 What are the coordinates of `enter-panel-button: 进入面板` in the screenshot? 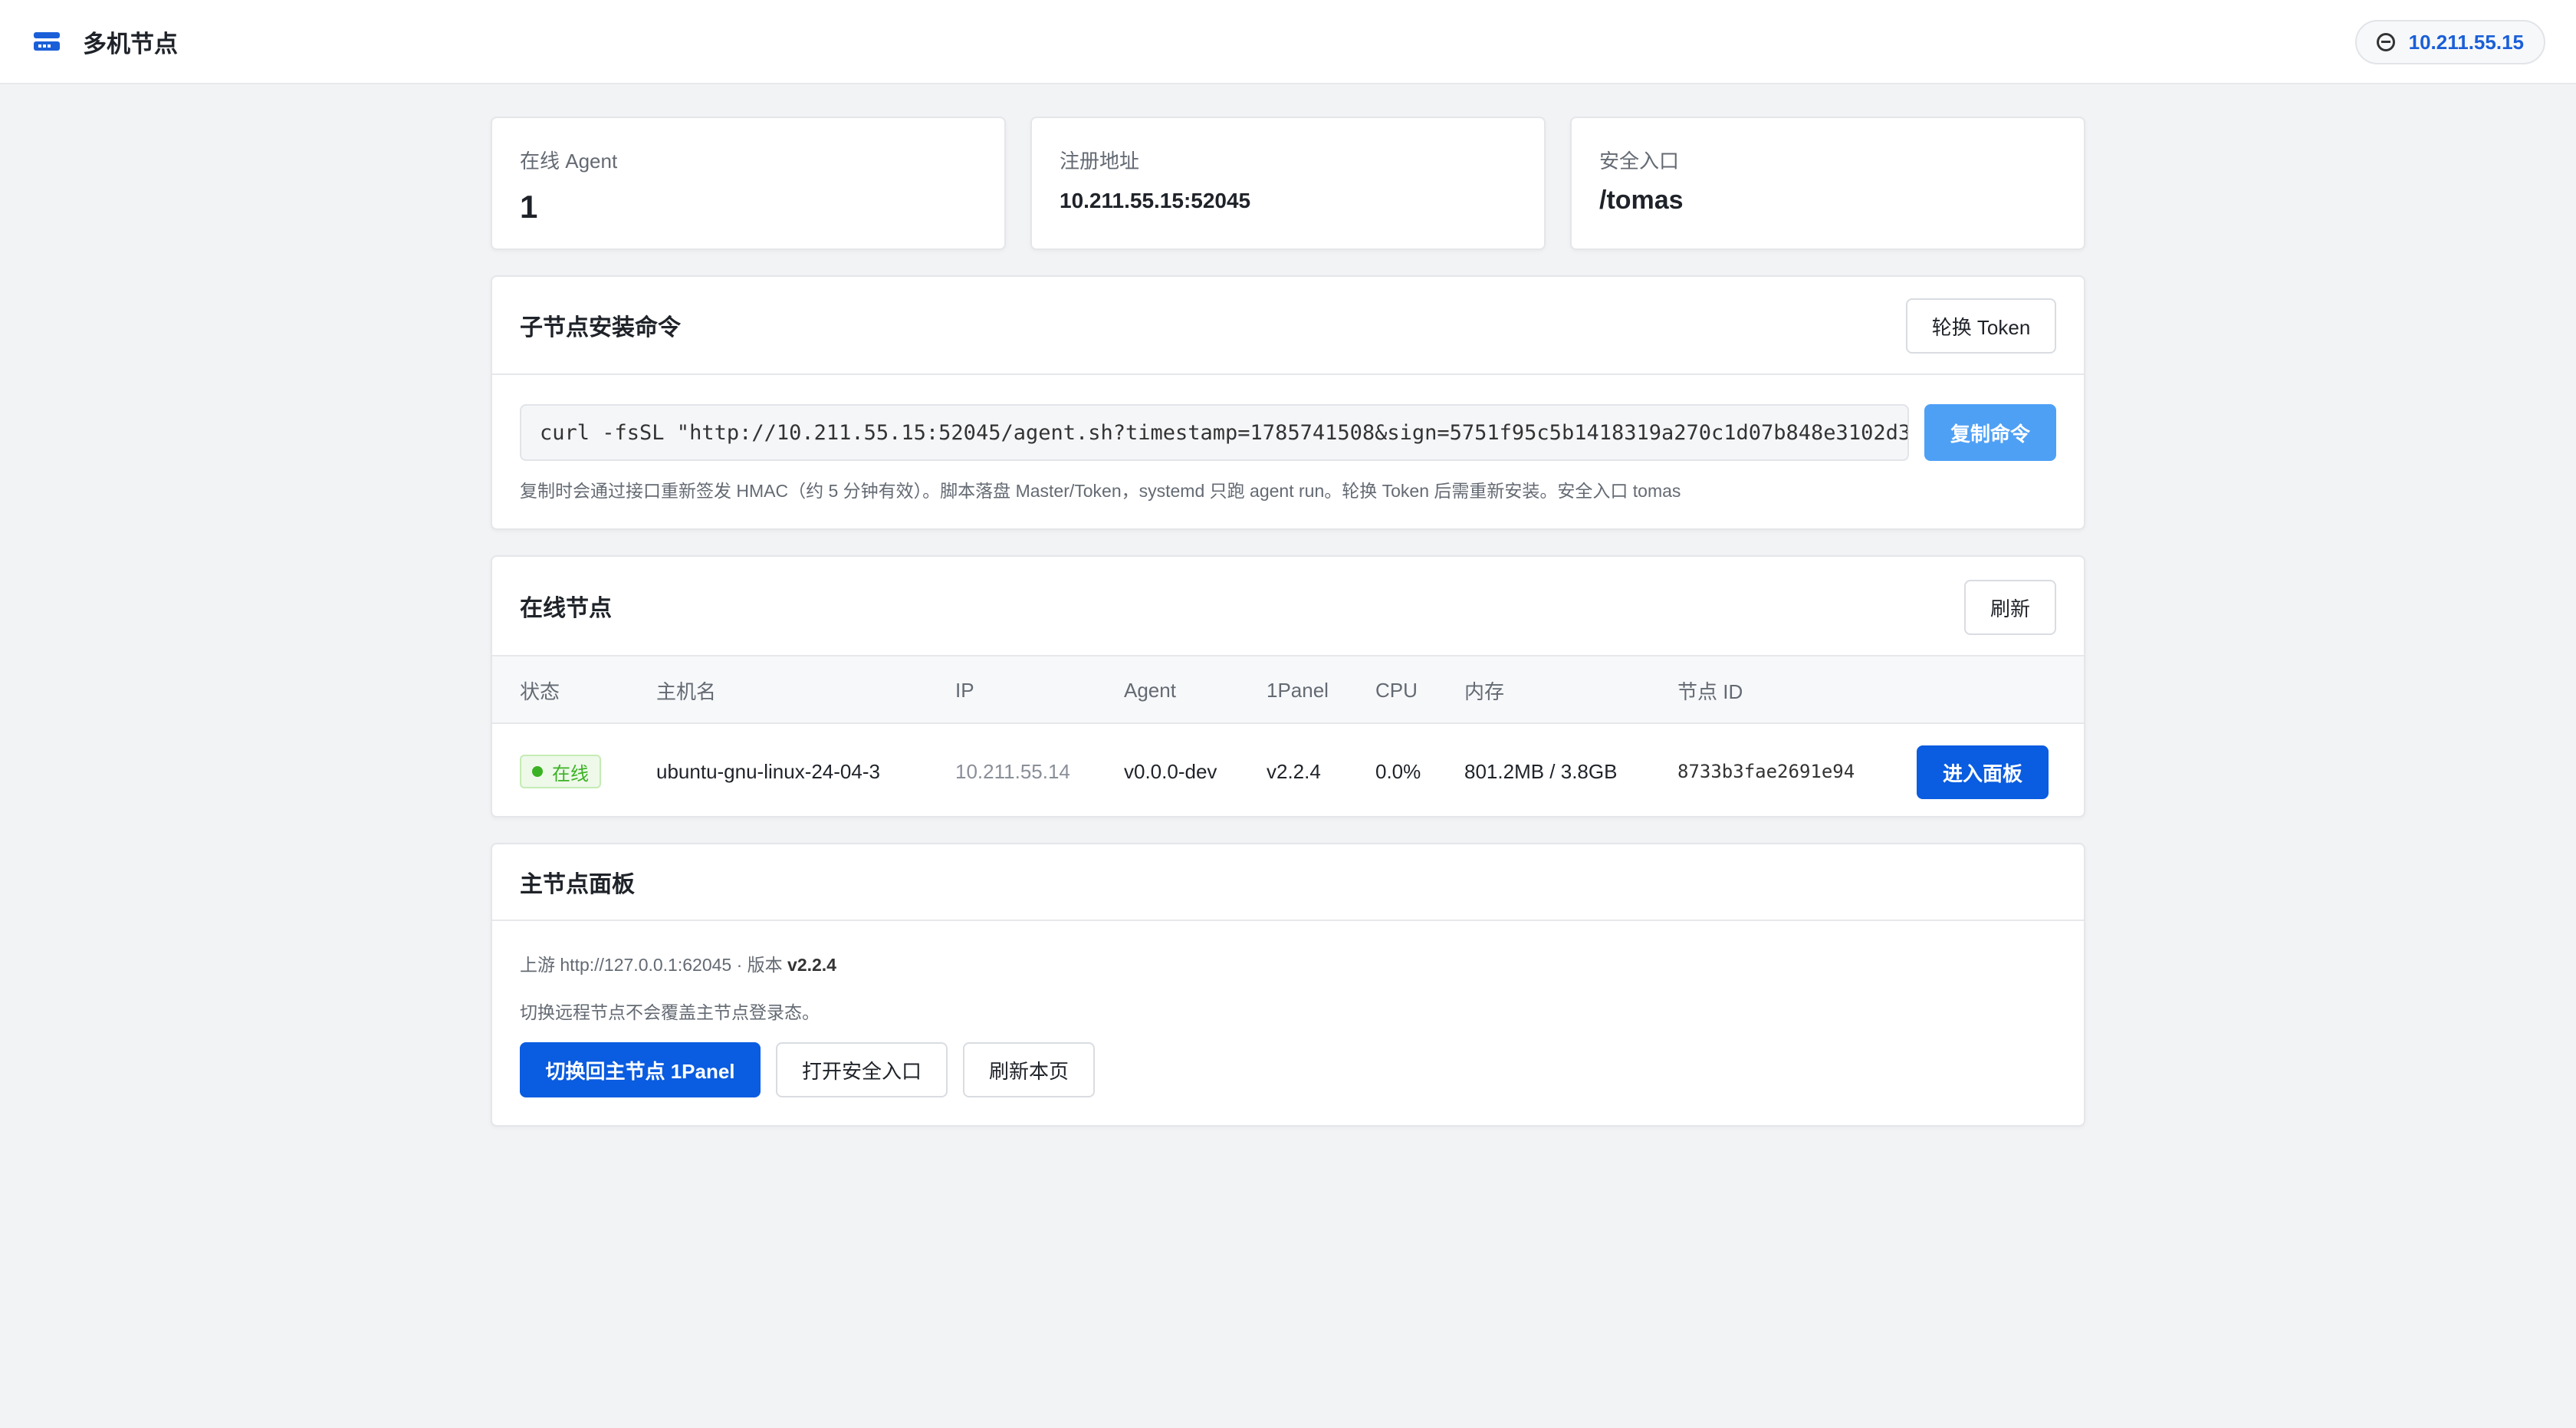 It's located at (1983, 772).